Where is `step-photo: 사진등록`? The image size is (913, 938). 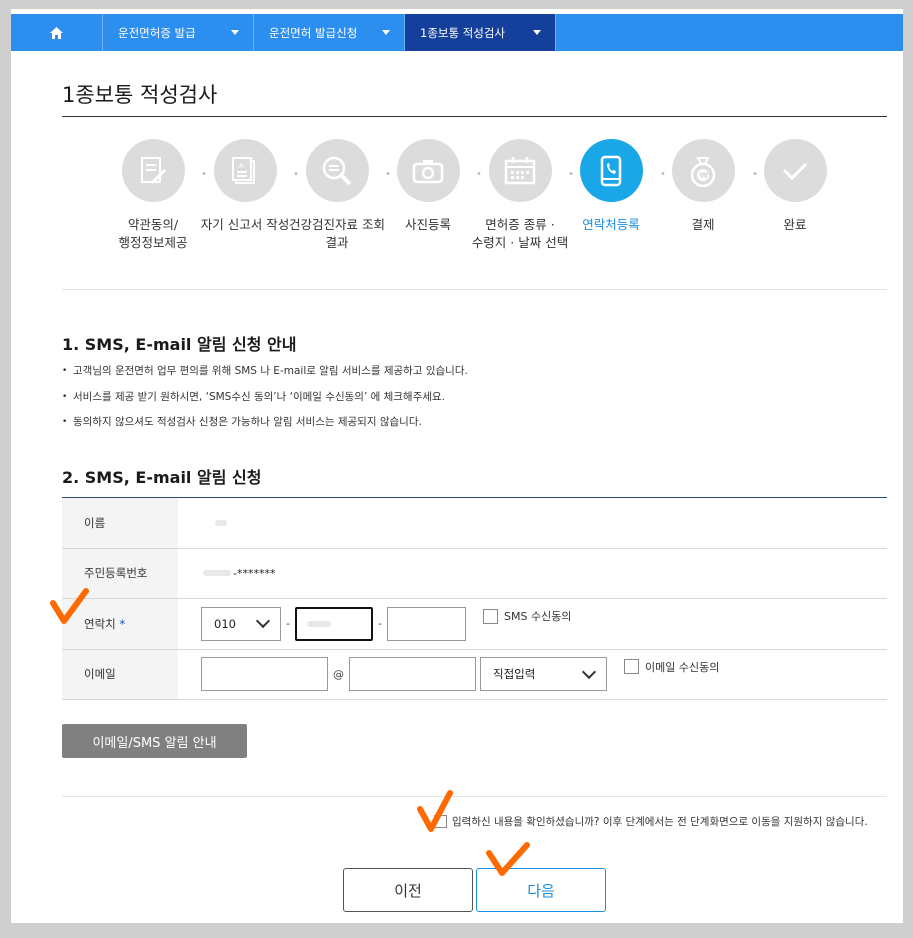 step-photo: 사진등록 is located at coordinates (428, 186).